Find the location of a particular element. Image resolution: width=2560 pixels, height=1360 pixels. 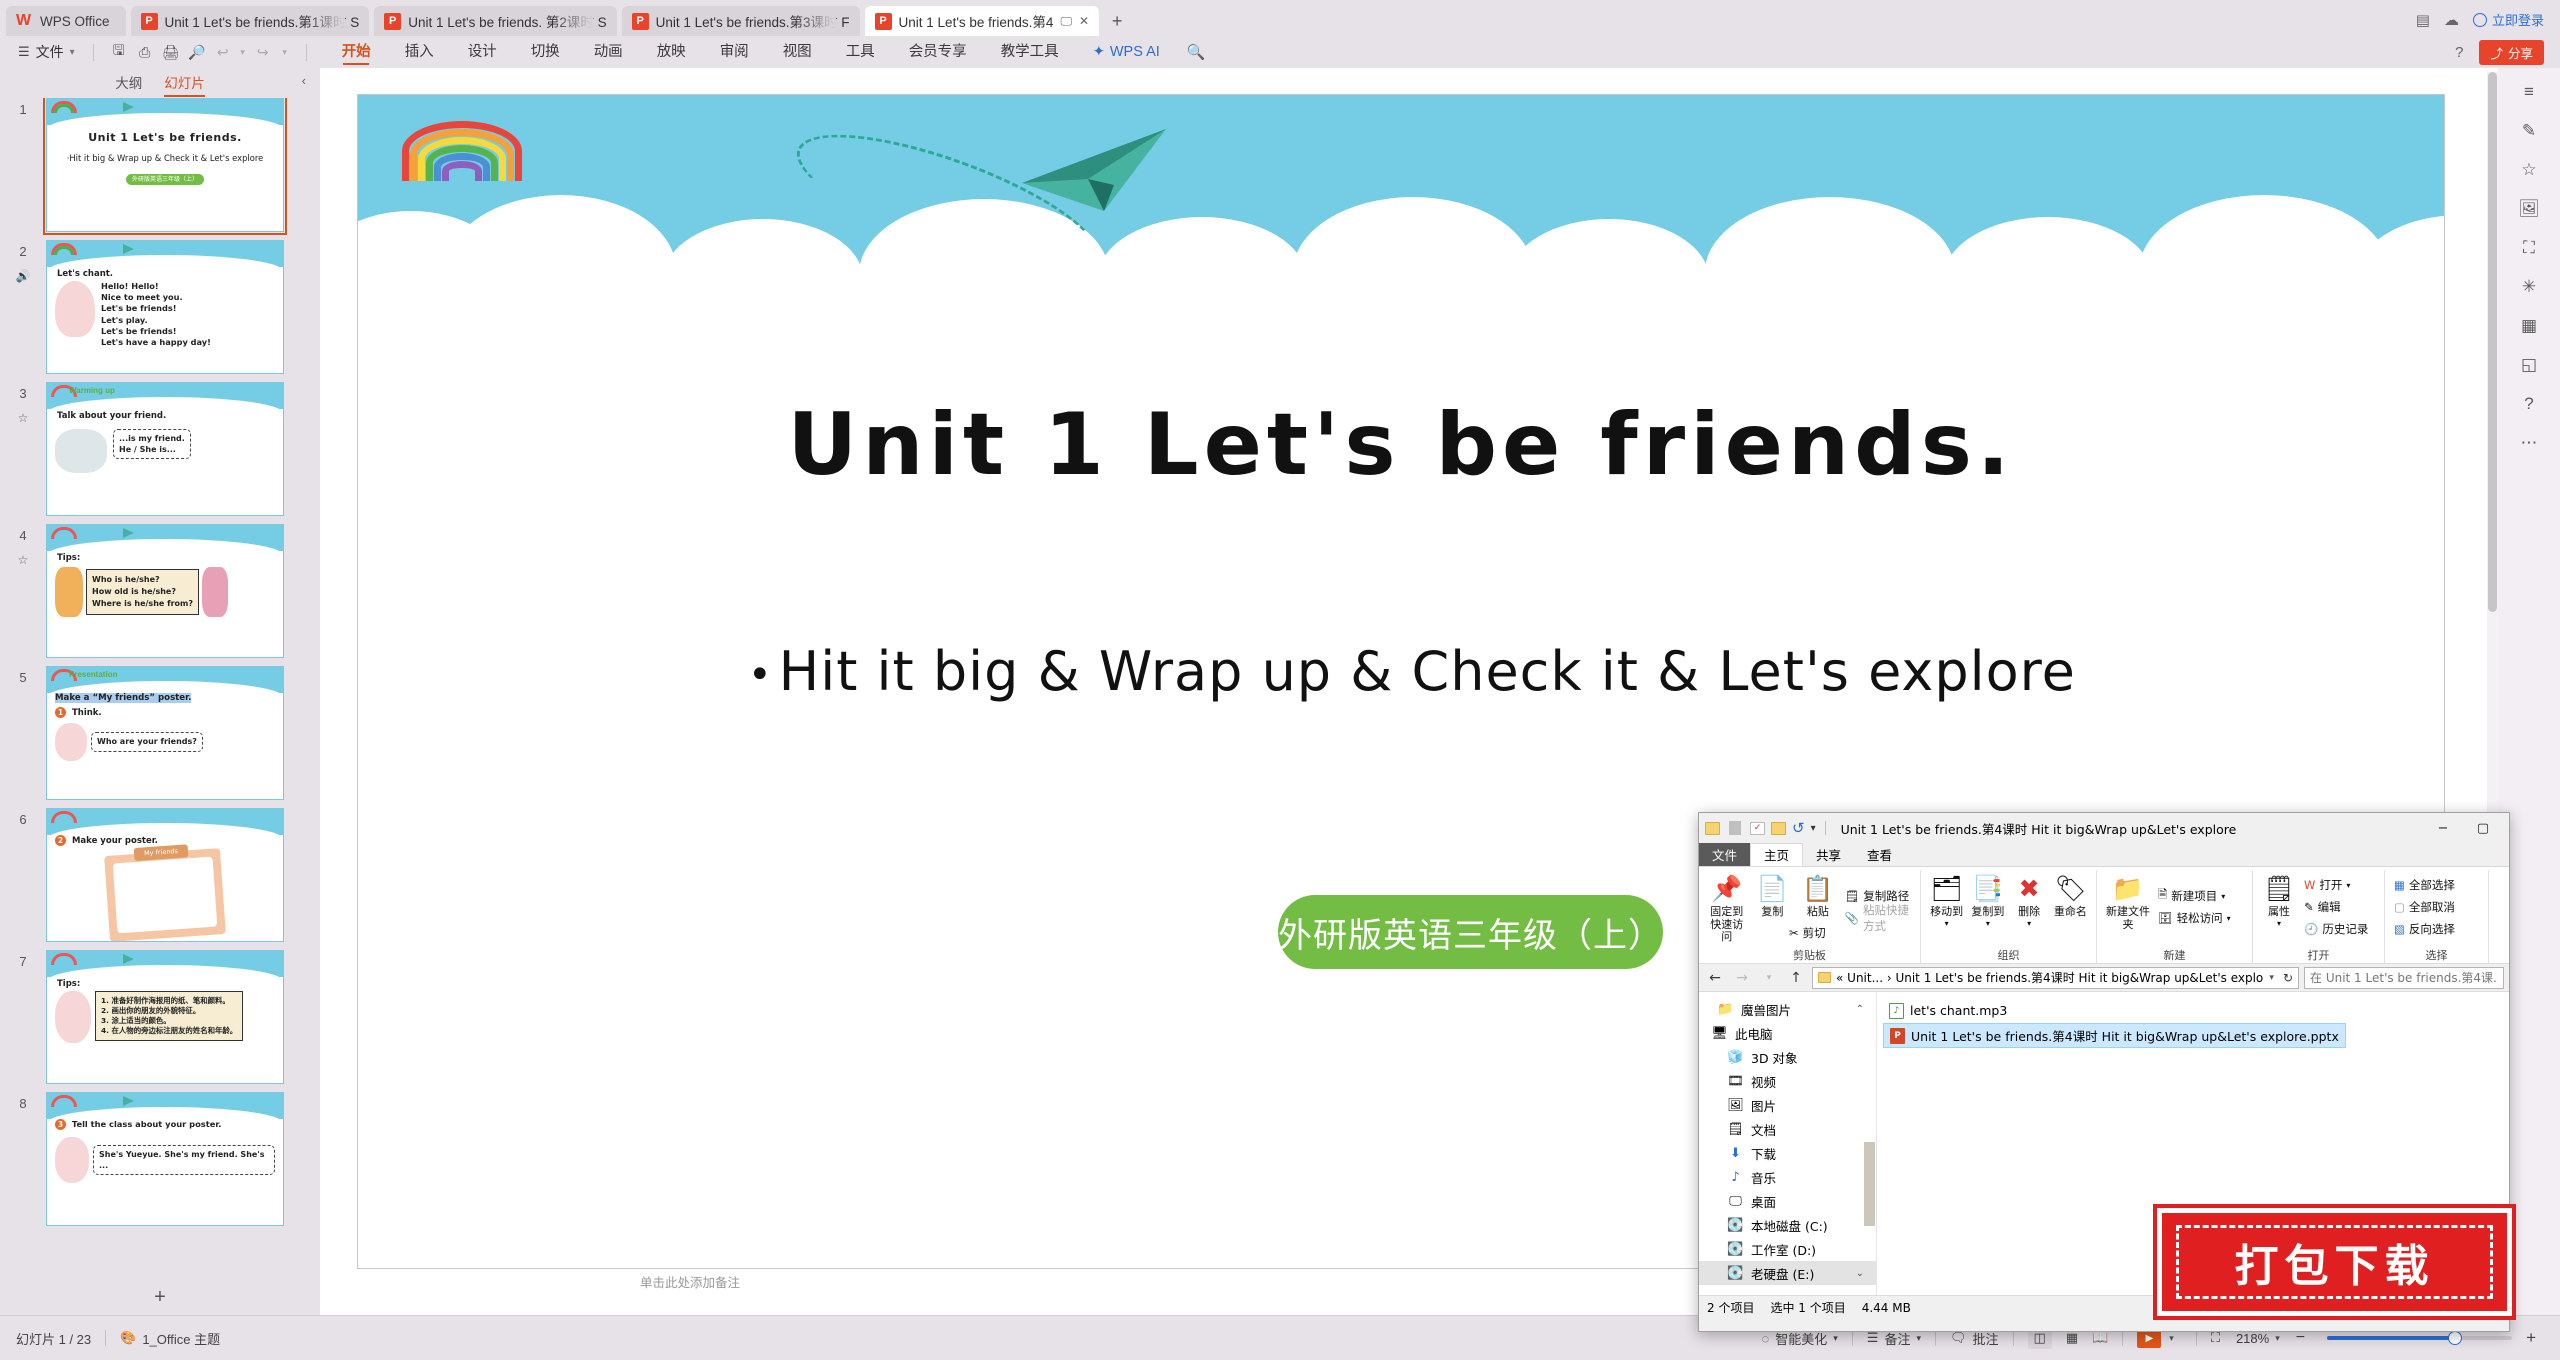

crop-icon: ⛶ is located at coordinates (2529, 248).